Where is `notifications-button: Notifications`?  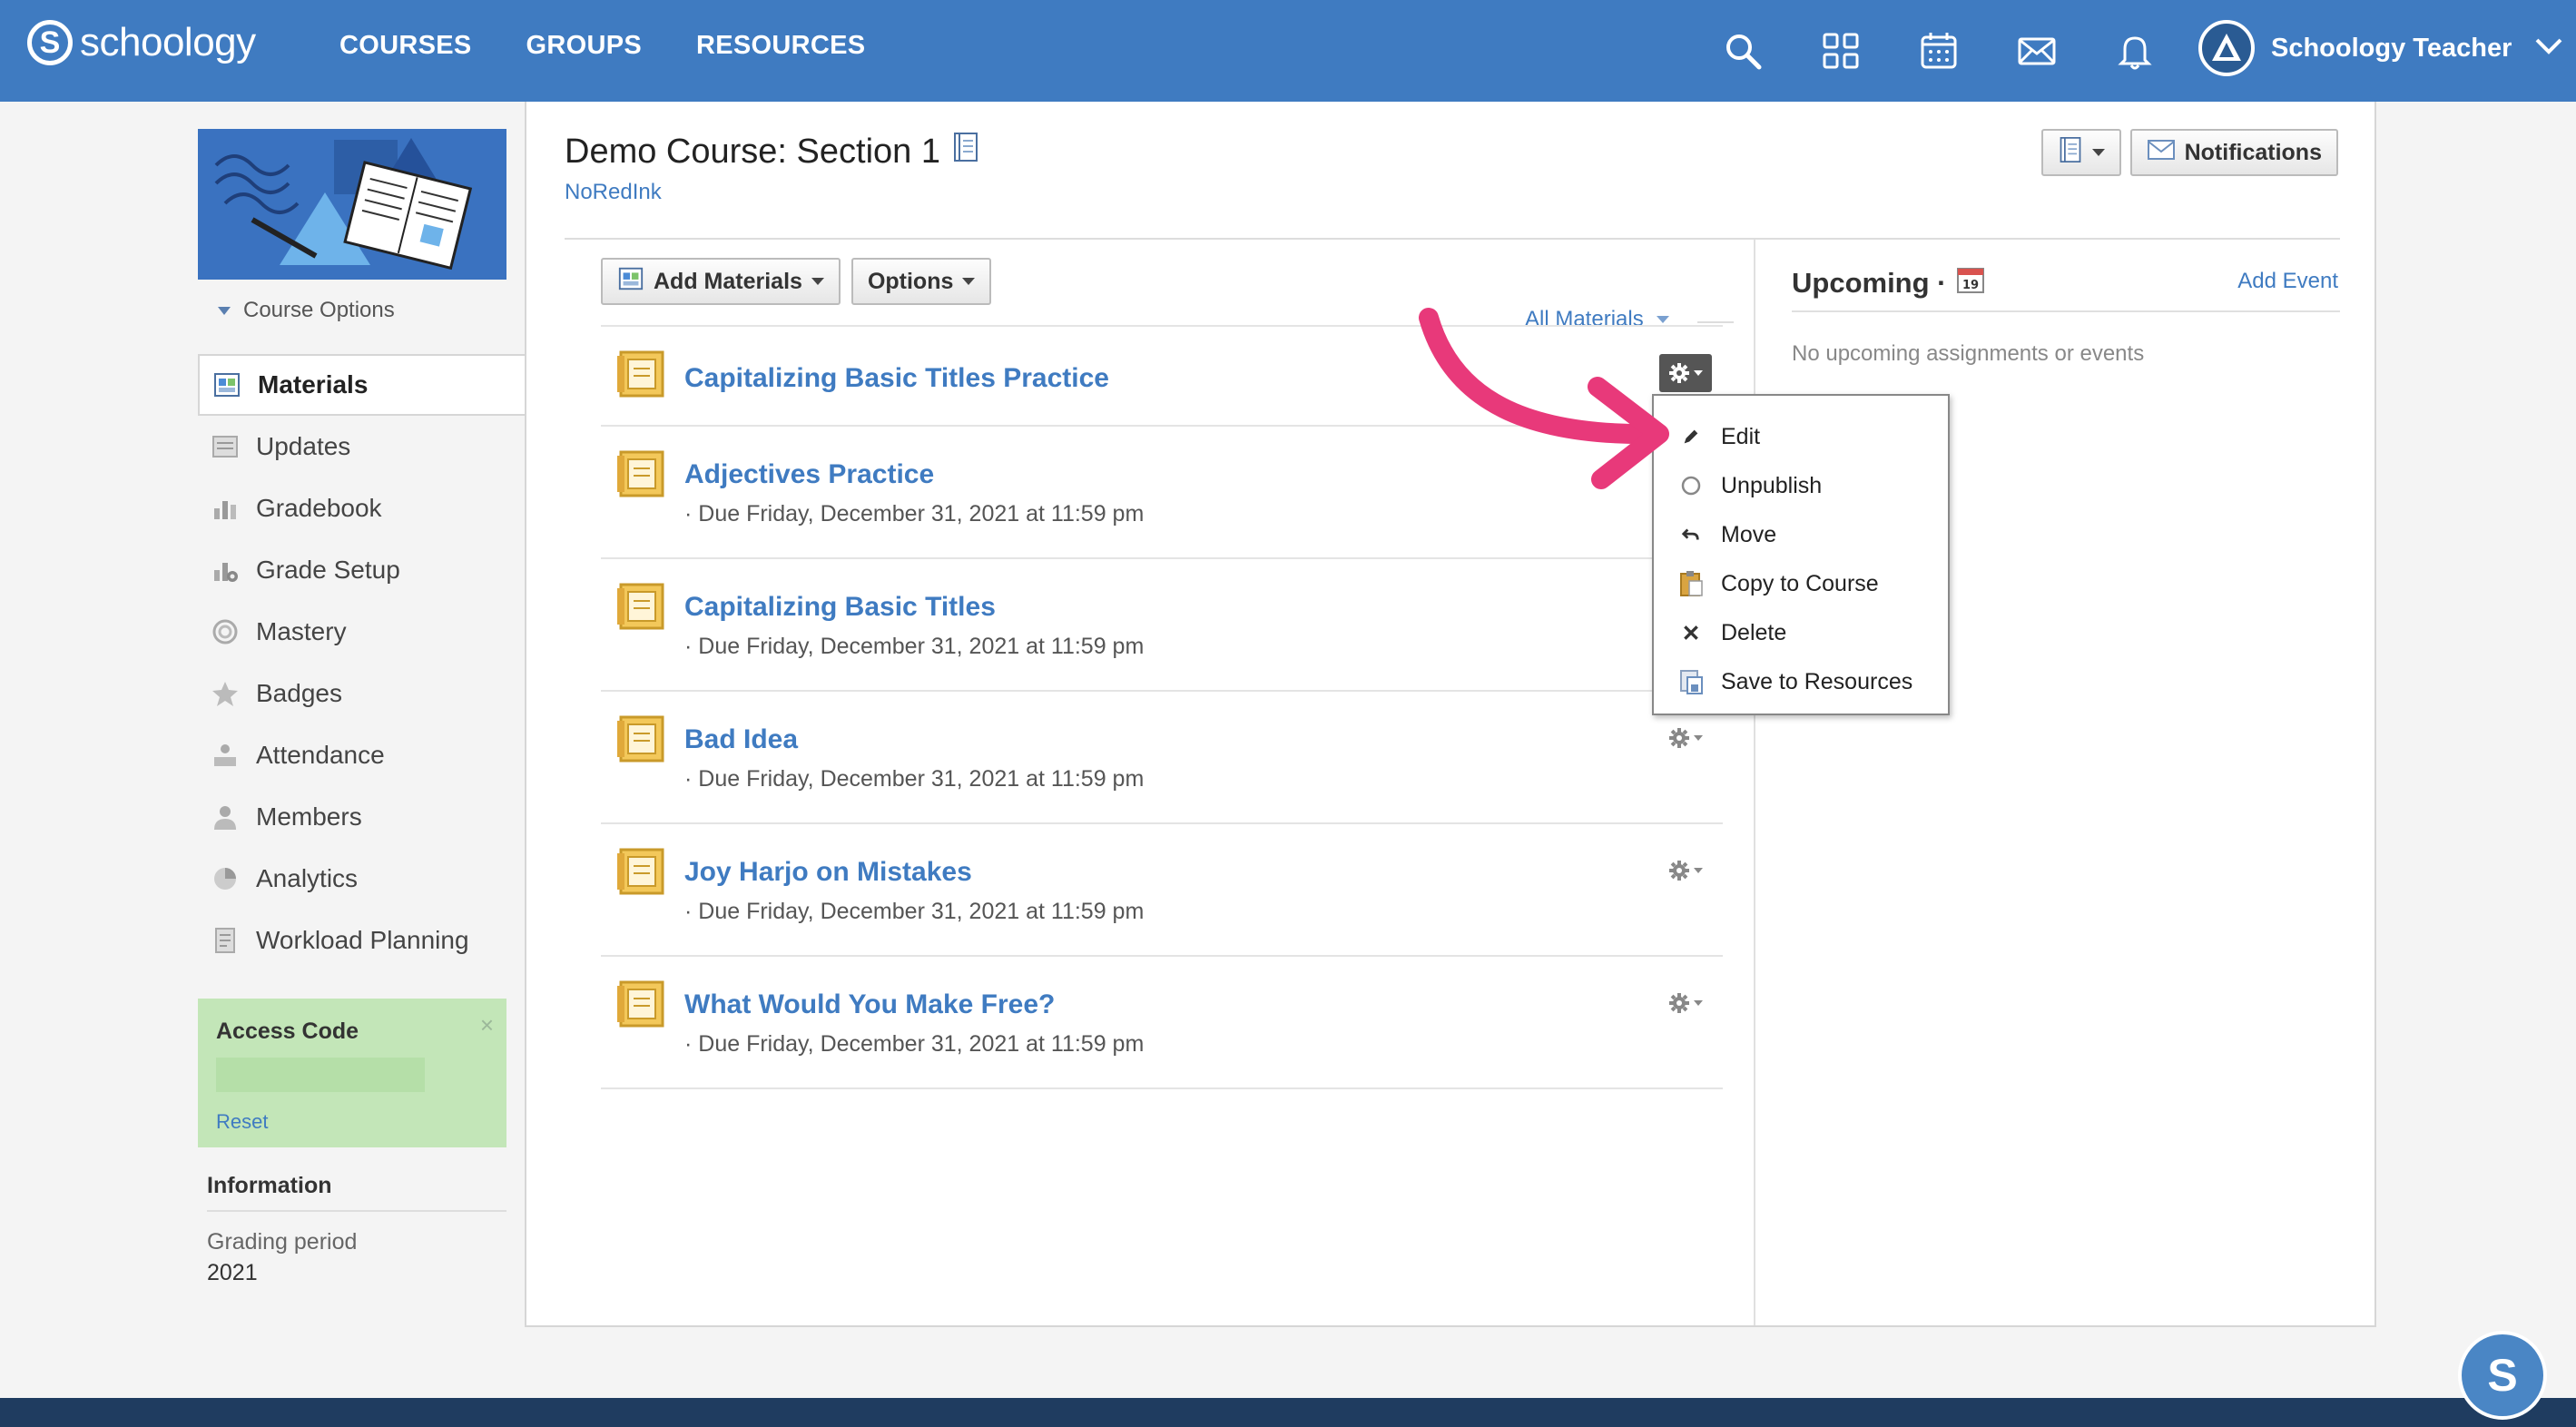 notifications-button: Notifications is located at coordinates (2233, 152).